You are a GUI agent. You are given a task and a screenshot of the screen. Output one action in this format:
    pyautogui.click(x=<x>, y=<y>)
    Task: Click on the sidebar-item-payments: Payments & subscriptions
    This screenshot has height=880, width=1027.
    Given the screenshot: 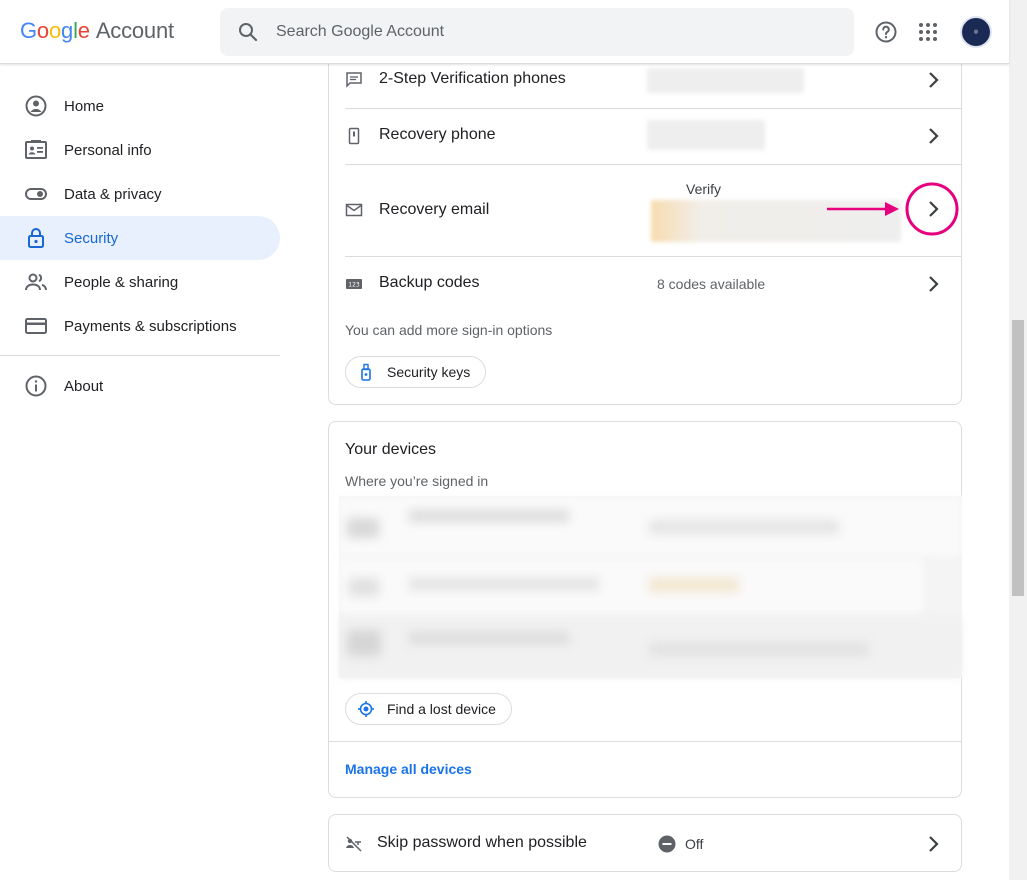 What is the action you would take?
    pyautogui.click(x=140, y=326)
    